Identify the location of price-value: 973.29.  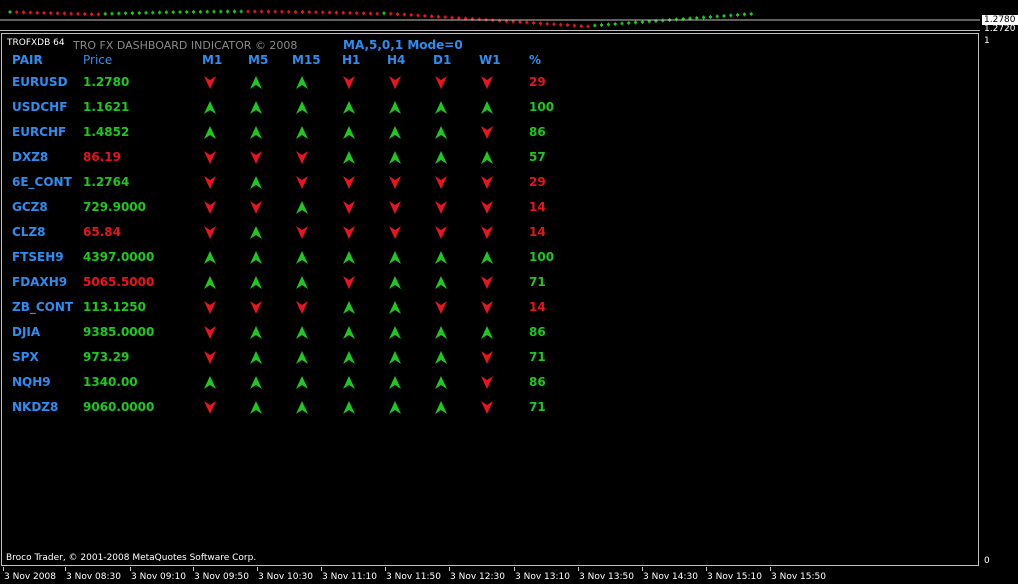
(106, 357).